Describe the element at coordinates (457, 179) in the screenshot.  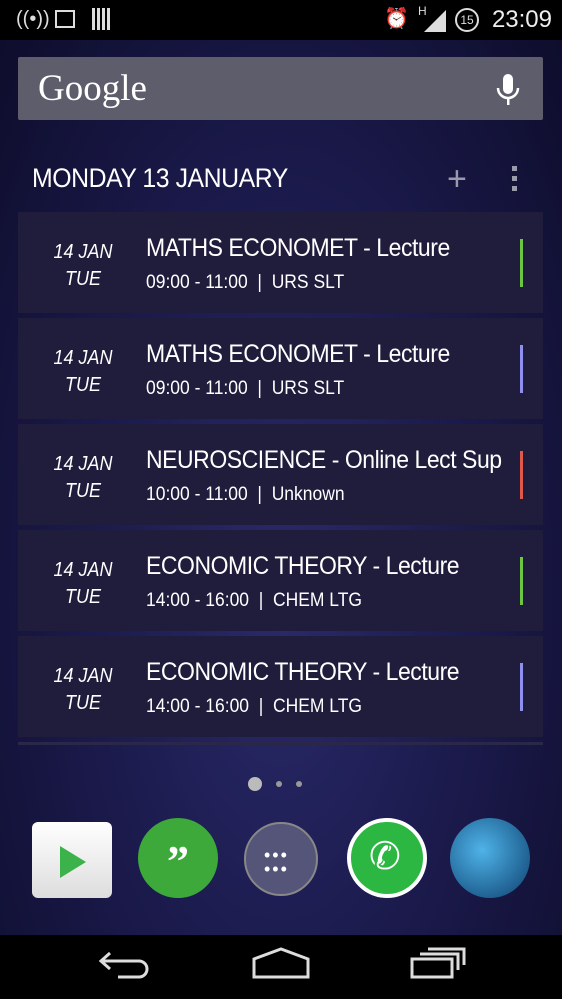
I see `plus-icon: +` at that location.